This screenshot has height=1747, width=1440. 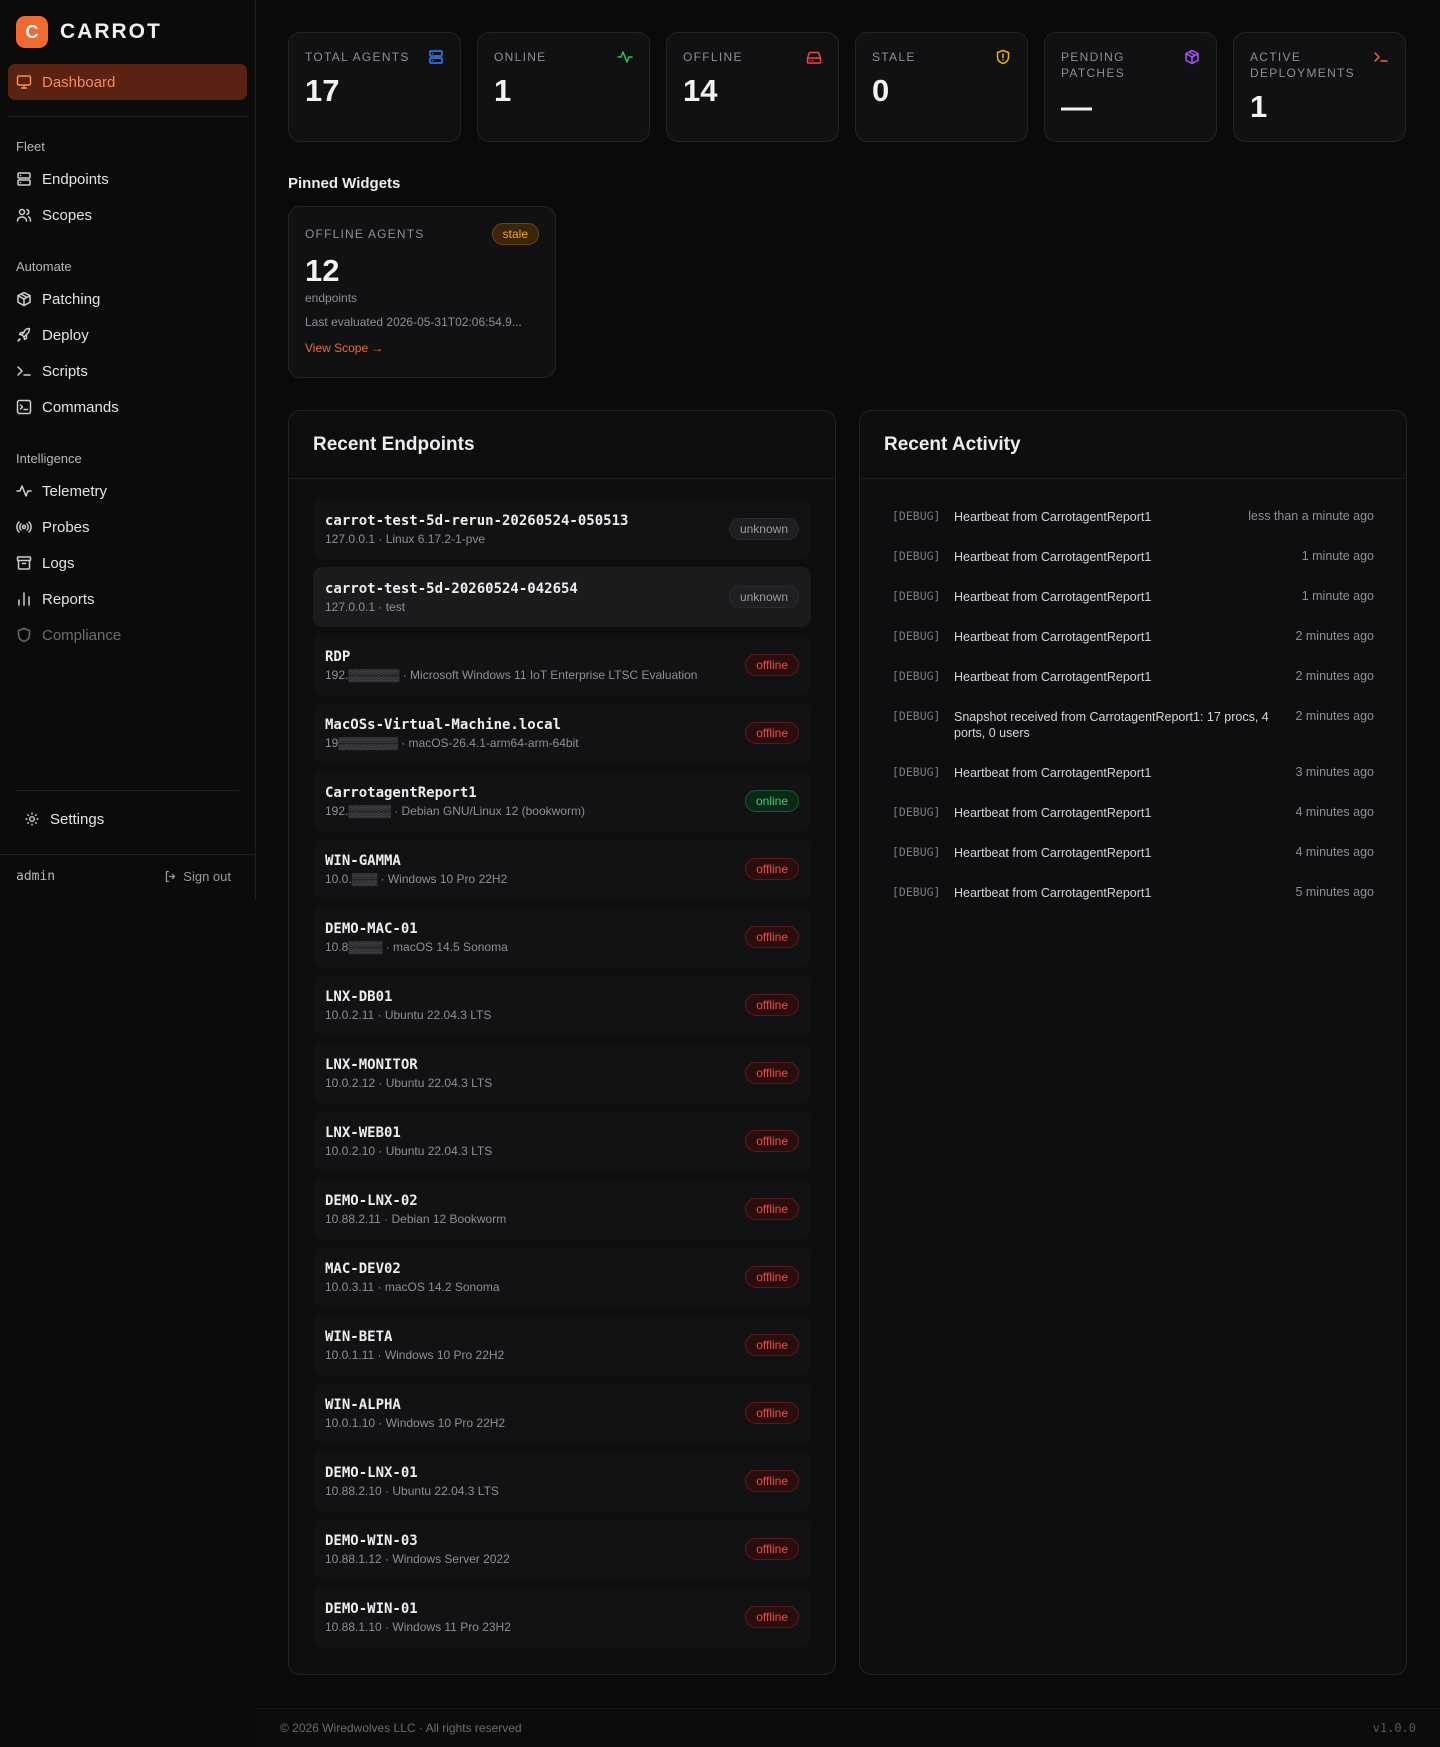 What do you see at coordinates (1076, 106) in the screenshot?
I see `stat-value: —` at bounding box center [1076, 106].